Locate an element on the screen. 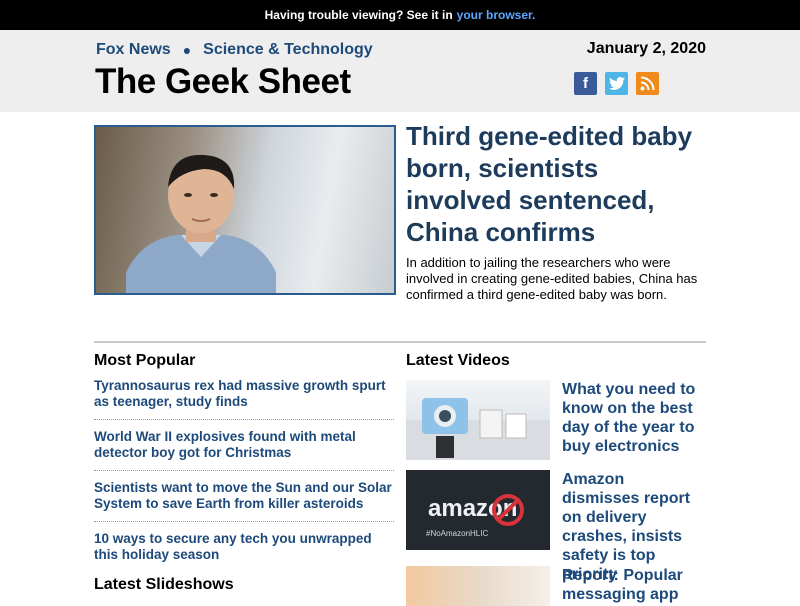 This screenshot has height=606, width=800. latest-videos-title: Latest Videos is located at coordinates (458, 360).